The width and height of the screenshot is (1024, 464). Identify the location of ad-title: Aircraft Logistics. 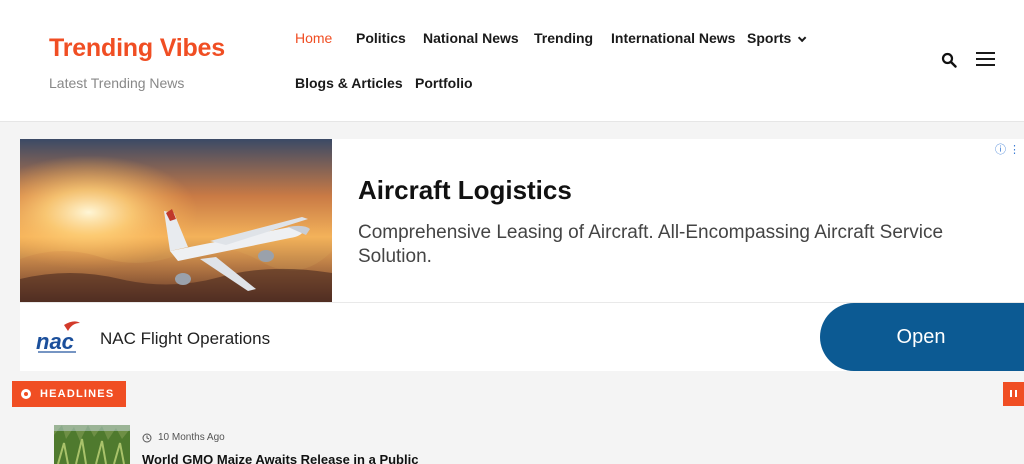
(465, 190).